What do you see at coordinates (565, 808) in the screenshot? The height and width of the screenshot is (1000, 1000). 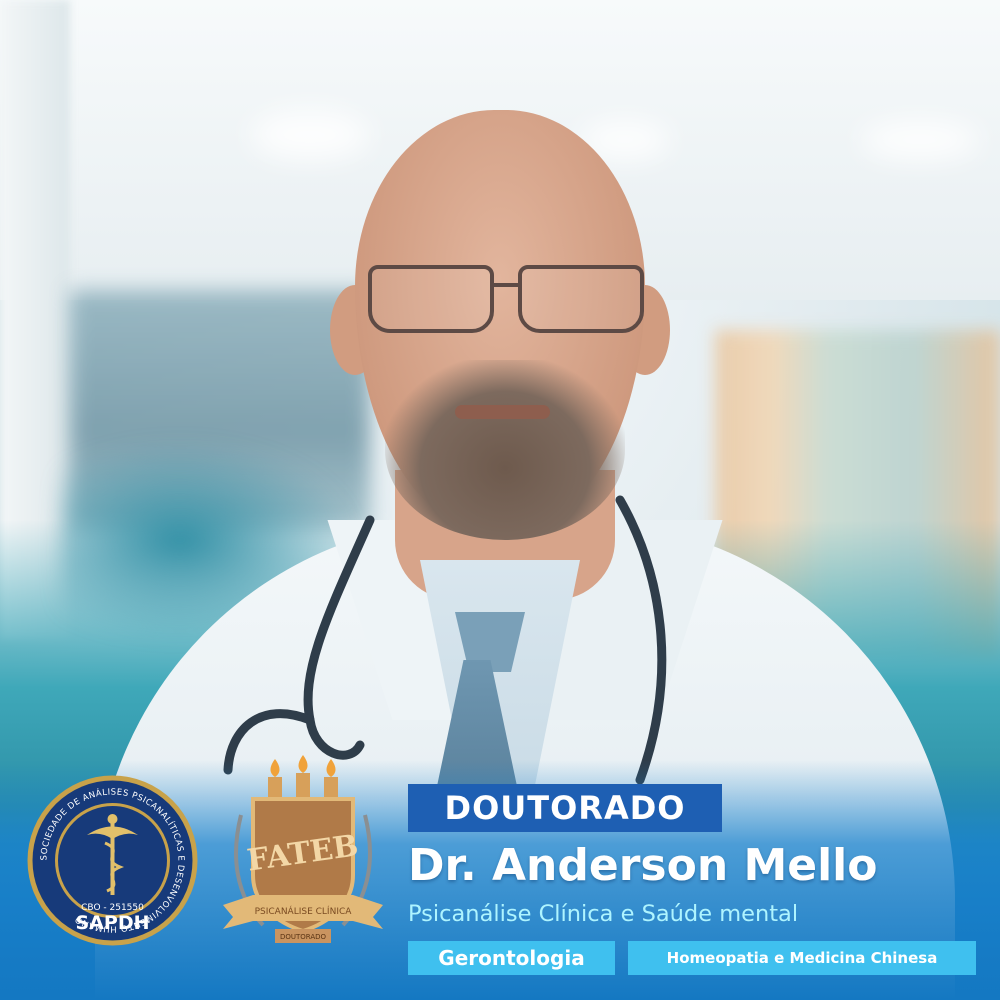 I see `degree-badge: DOUTORADO` at bounding box center [565, 808].